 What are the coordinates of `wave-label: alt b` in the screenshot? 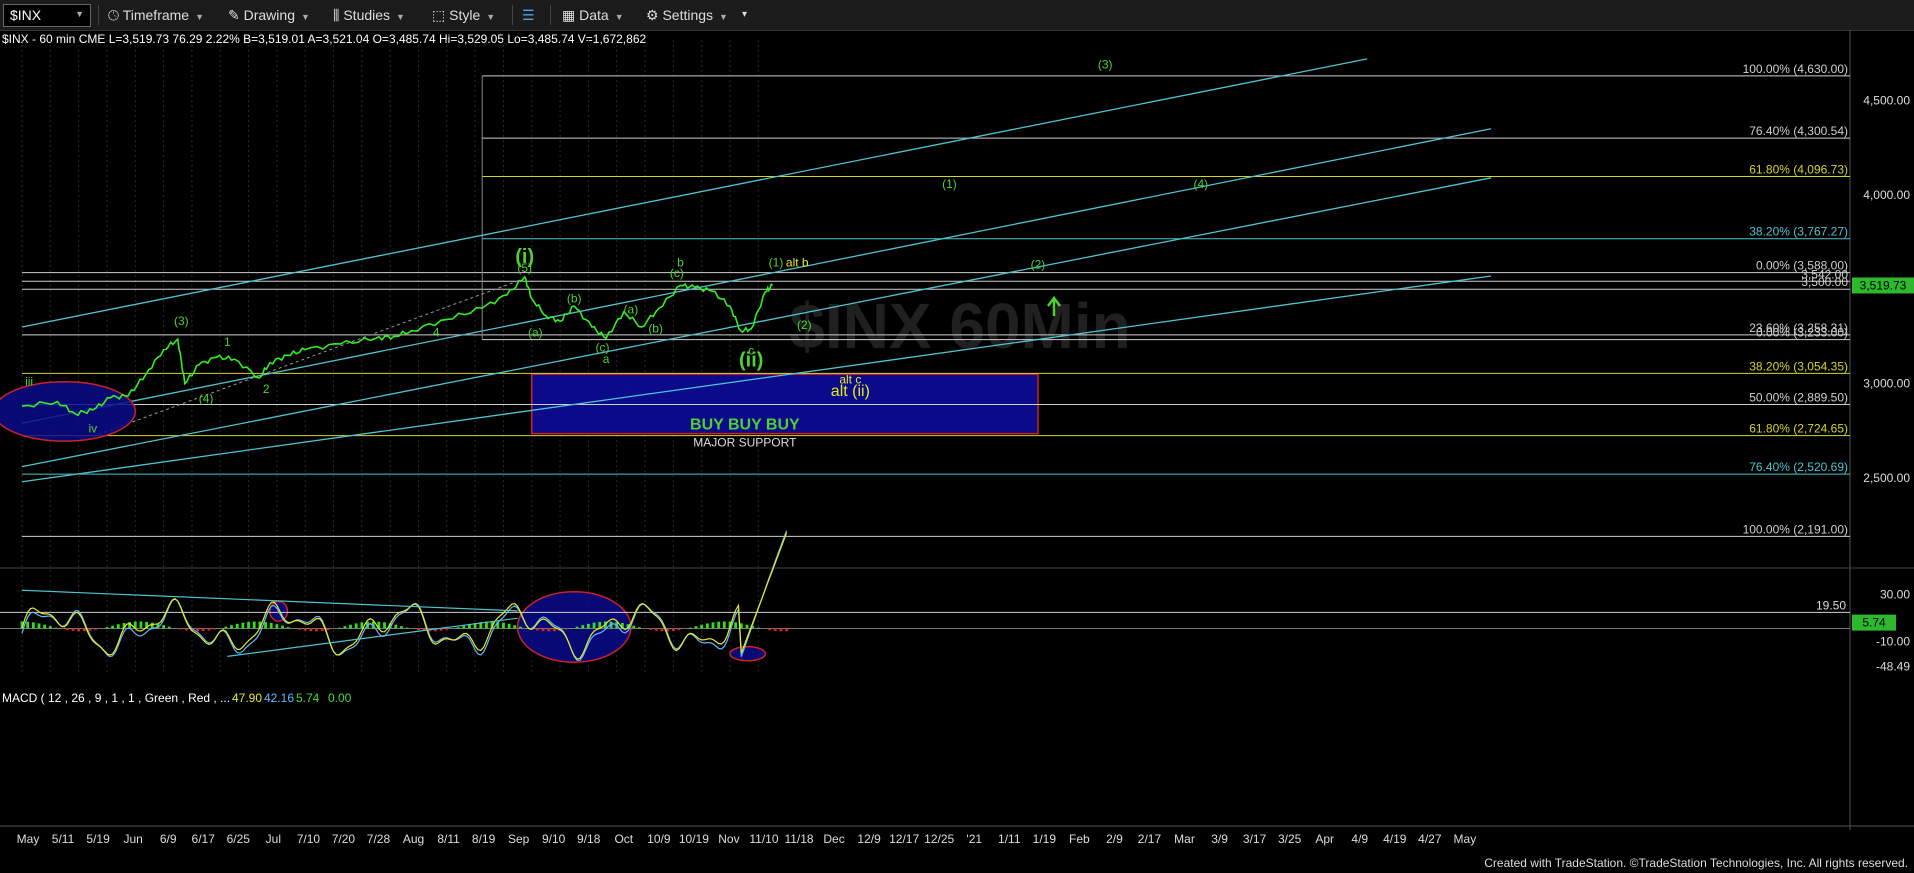 It's located at (797, 263).